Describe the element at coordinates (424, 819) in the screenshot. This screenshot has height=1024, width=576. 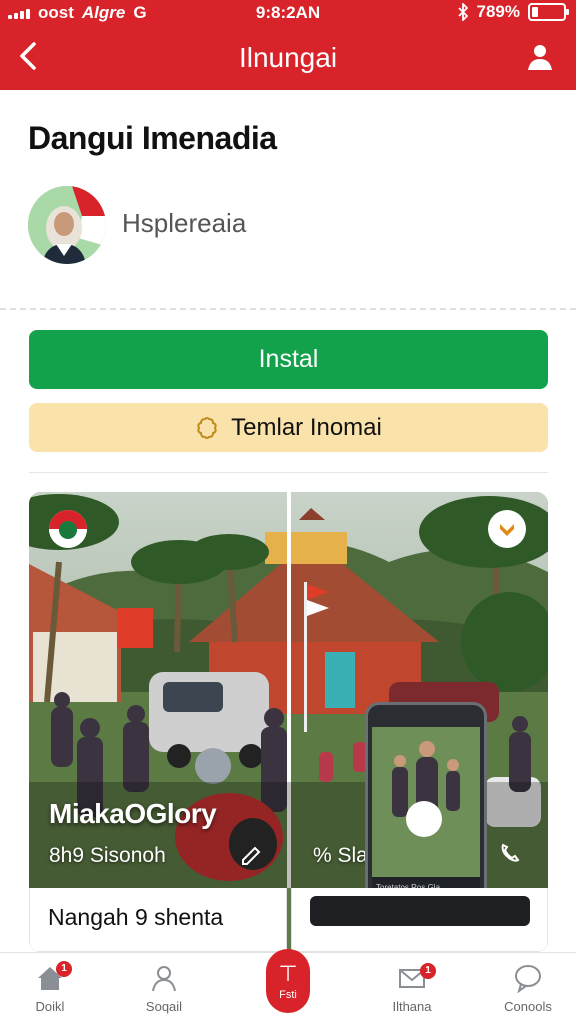
I see `play-icon` at that location.